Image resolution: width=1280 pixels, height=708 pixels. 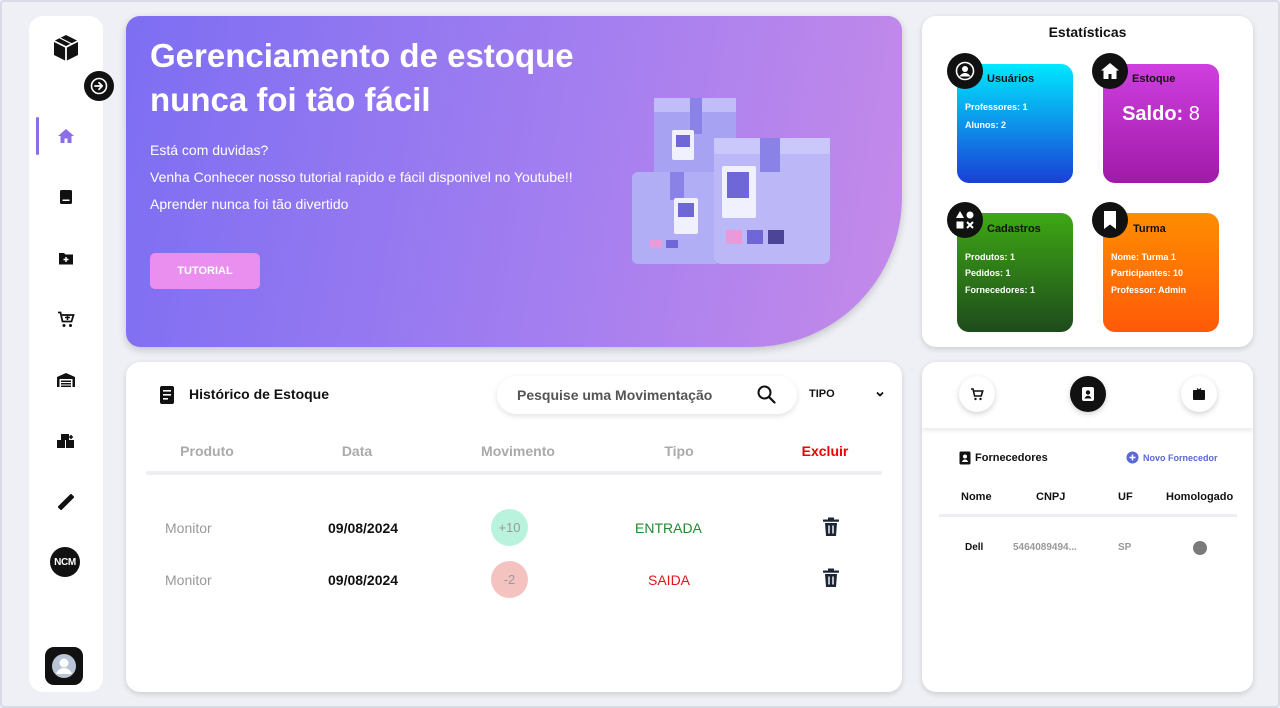 What do you see at coordinates (1014, 229) in the screenshot?
I see `registrations-card-title: Cadastros` at bounding box center [1014, 229].